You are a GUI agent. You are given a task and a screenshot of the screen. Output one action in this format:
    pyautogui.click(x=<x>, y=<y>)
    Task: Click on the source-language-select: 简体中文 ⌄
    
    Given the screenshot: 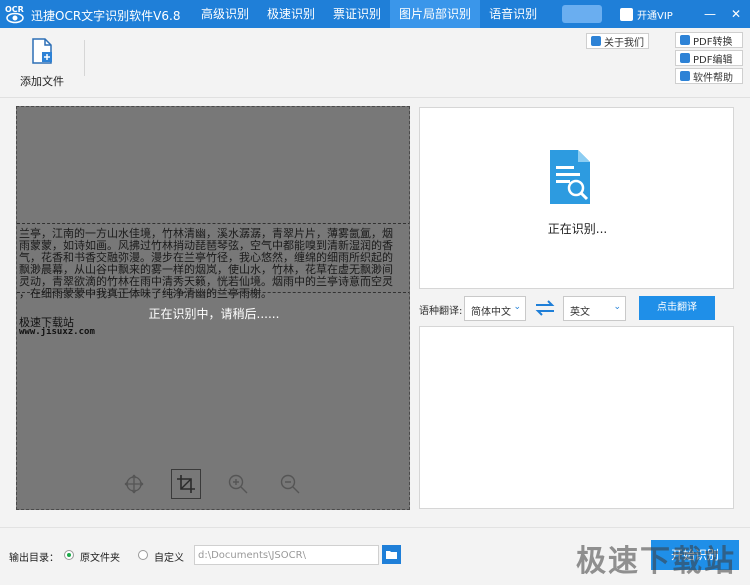 What is the action you would take?
    pyautogui.click(x=495, y=308)
    